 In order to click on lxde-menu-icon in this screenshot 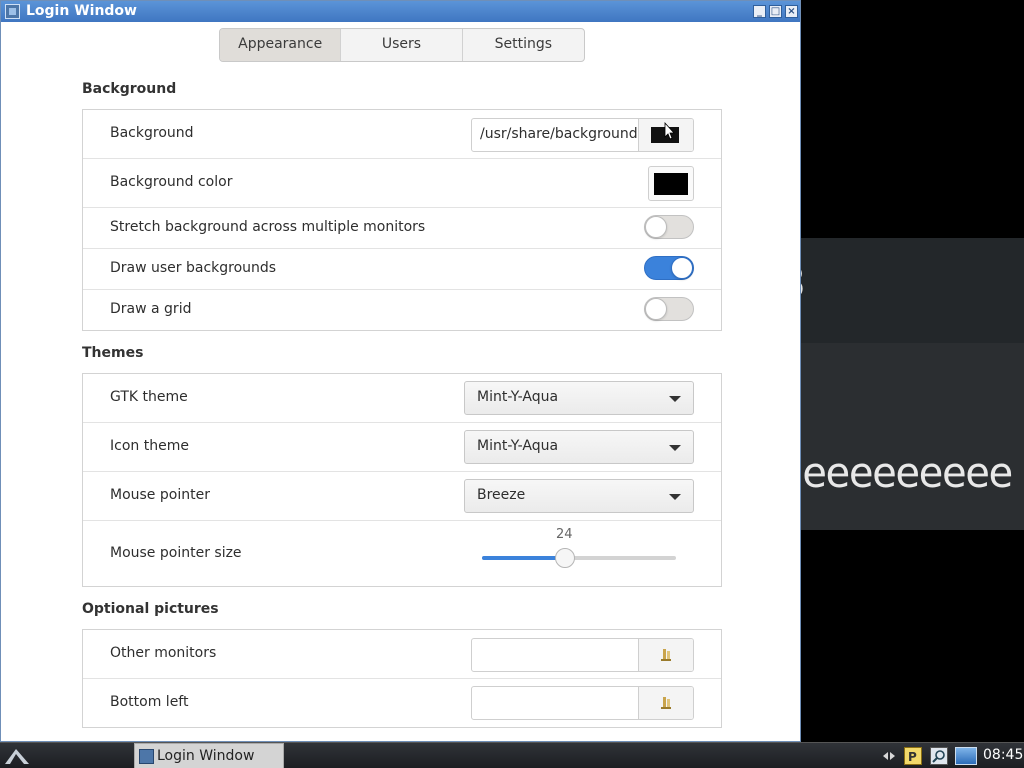, I will do `click(17, 756)`.